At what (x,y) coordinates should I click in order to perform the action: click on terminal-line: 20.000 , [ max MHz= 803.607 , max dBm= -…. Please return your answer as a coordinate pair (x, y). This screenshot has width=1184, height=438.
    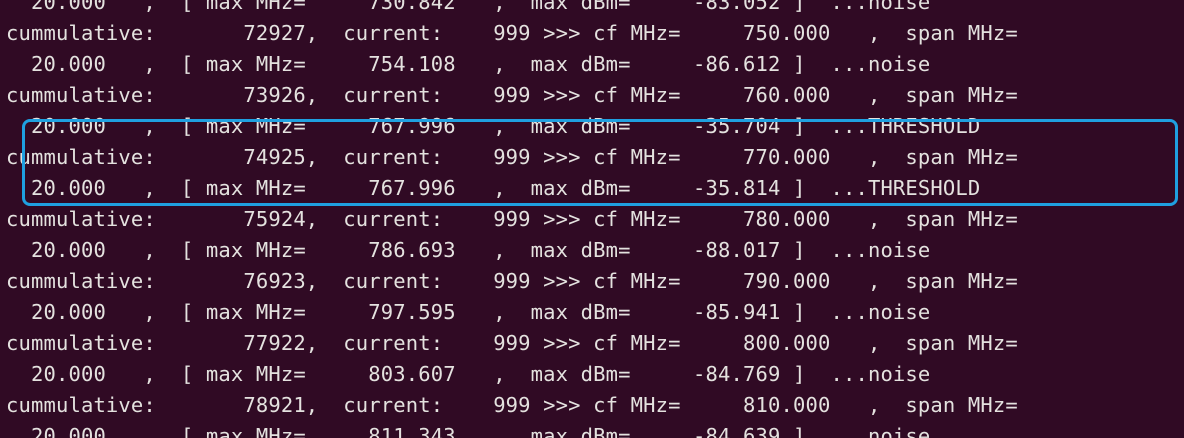
    Looking at the image, I should click on (468, 374).